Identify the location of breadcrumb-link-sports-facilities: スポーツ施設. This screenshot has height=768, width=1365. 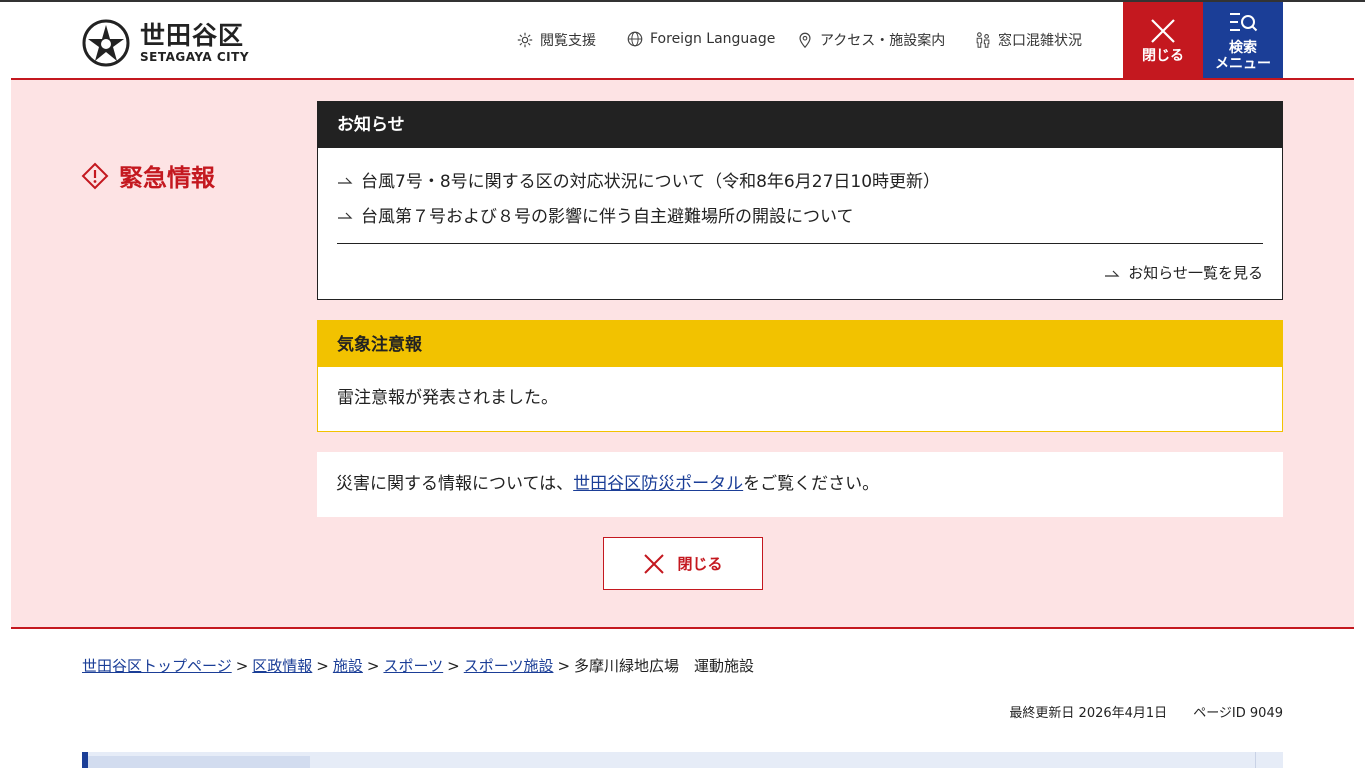
(509, 666).